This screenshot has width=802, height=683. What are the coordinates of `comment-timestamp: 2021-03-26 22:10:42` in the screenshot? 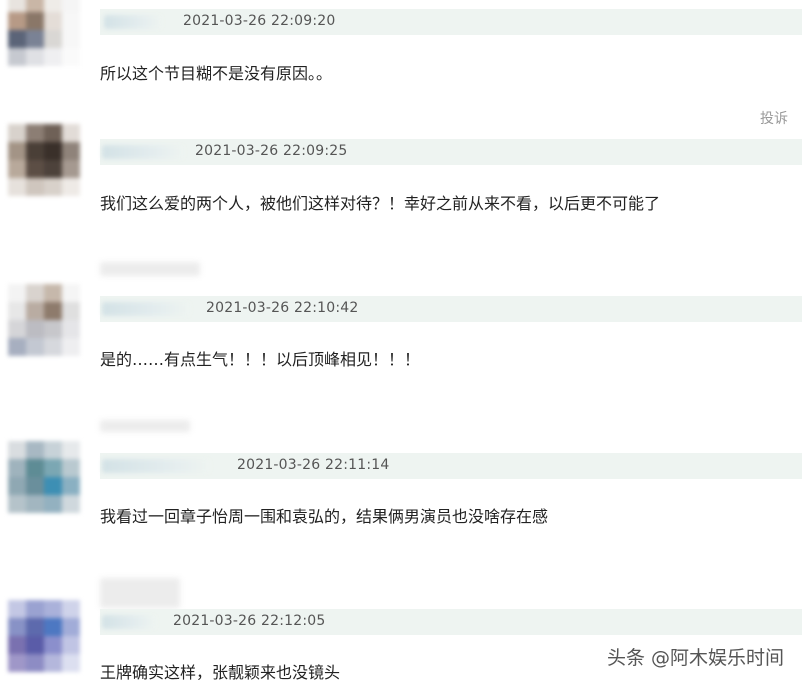 It's located at (282, 308).